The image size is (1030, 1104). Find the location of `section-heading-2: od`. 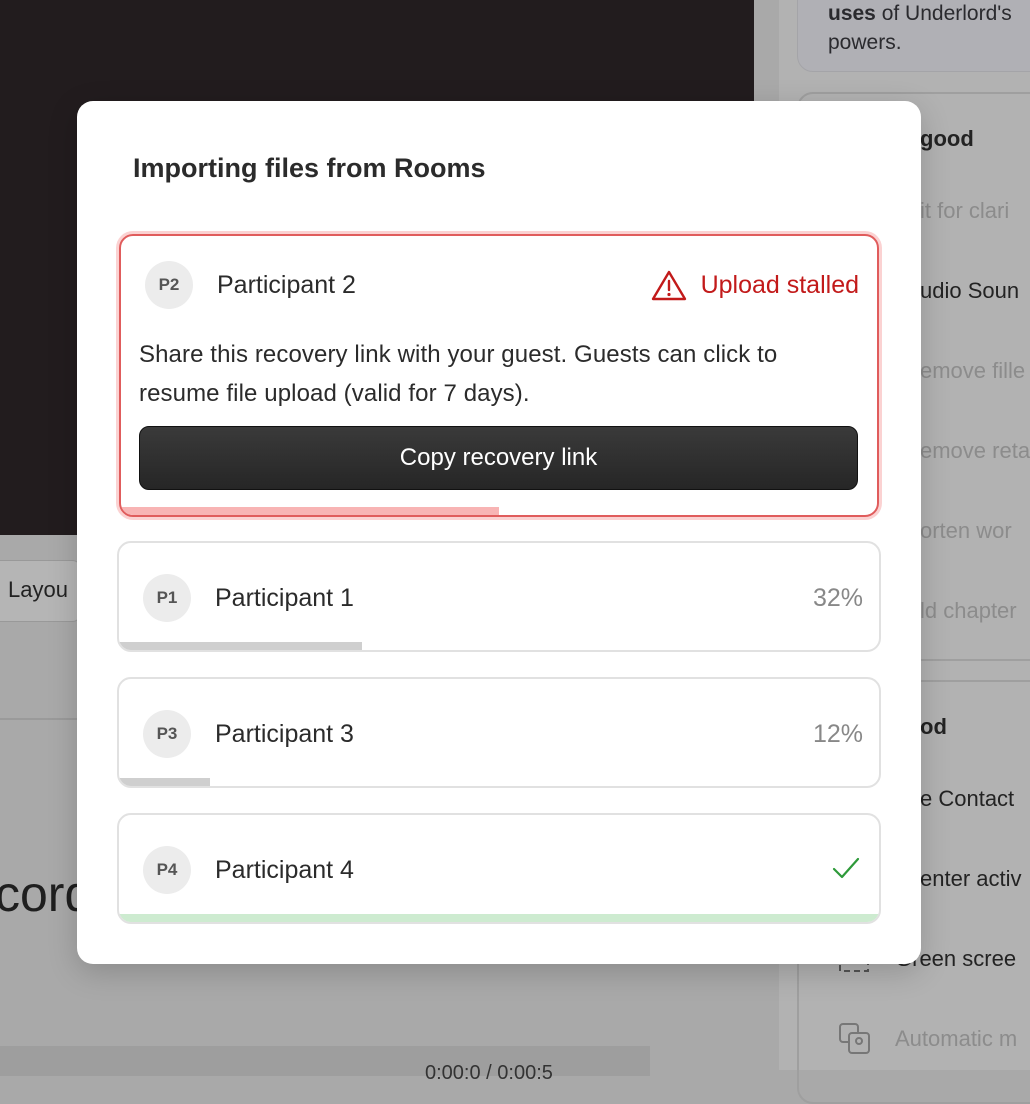

section-heading-2: od is located at coordinates (933, 726).